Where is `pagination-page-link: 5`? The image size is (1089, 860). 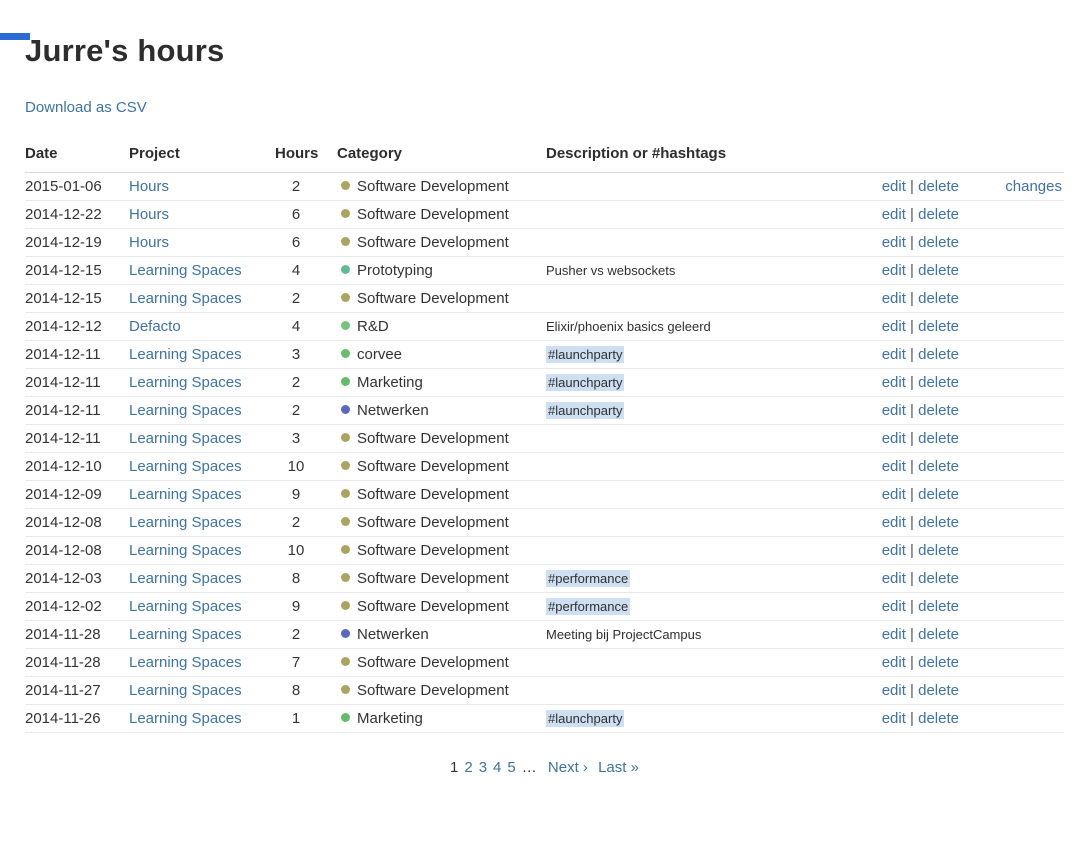
pagination-page-link: 5 is located at coordinates (511, 767).